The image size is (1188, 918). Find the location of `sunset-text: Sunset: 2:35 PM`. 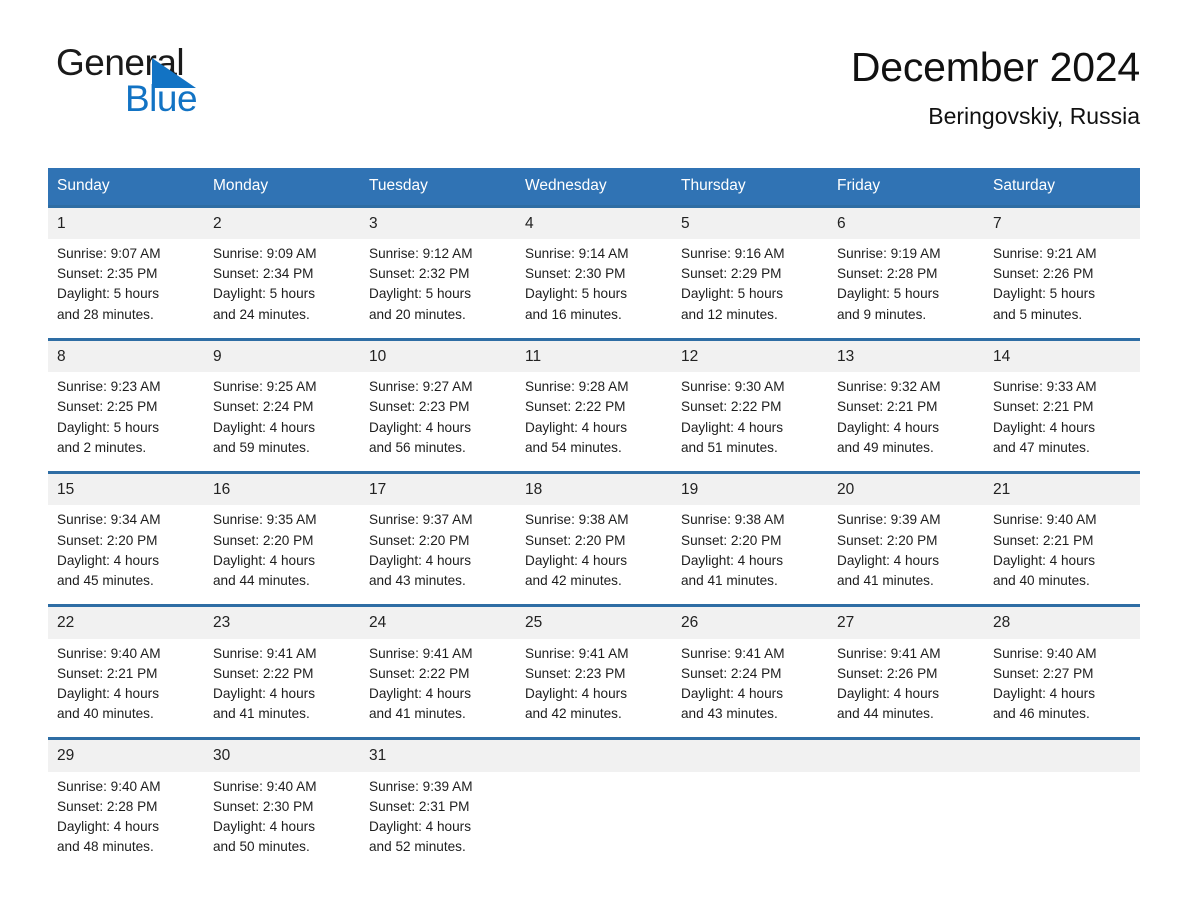

sunset-text: Sunset: 2:35 PM is located at coordinates (107, 274).